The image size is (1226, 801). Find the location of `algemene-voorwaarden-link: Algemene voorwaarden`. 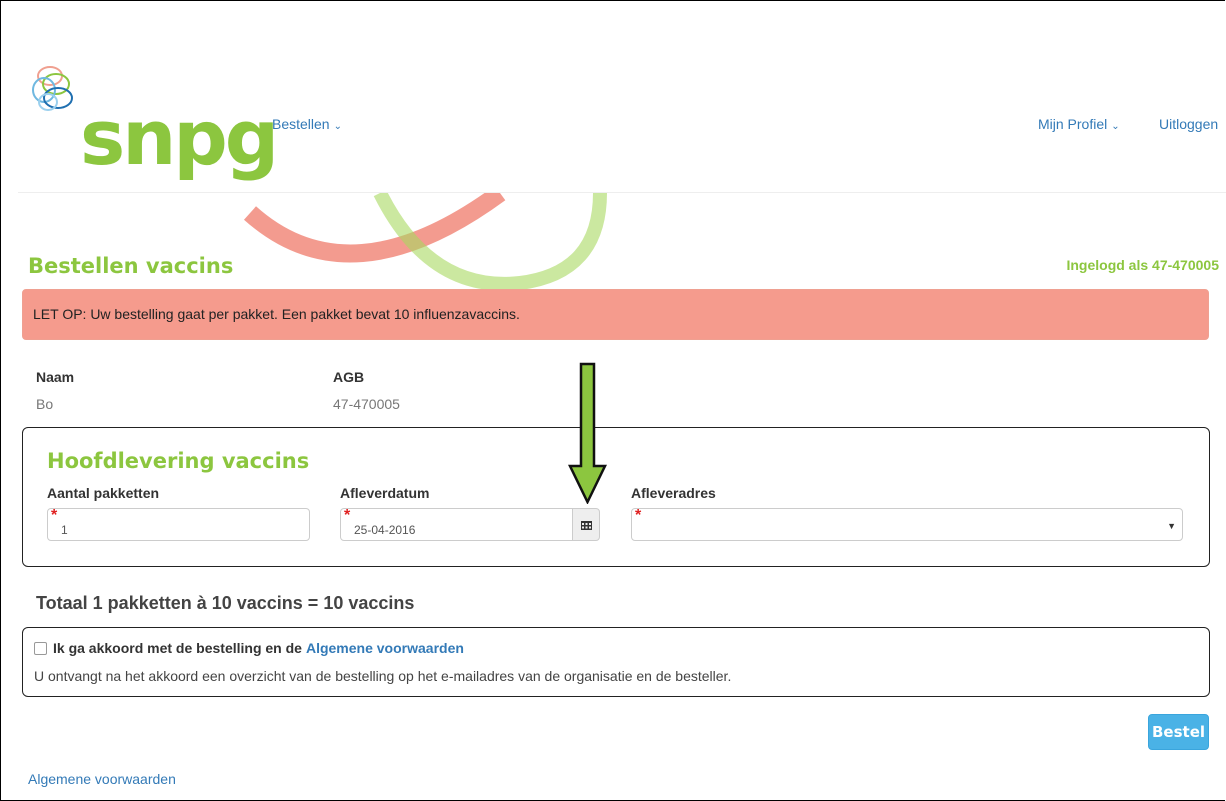

algemene-voorwaarden-link: Algemene voorwaarden is located at coordinates (385, 648).